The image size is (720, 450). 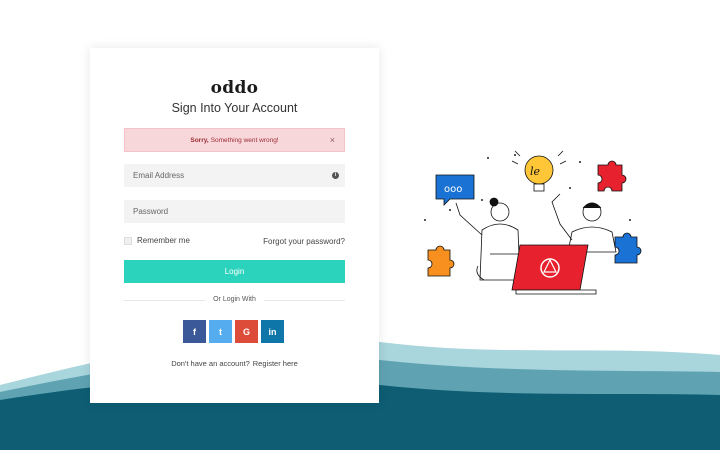 I want to click on twitter-button: t, so click(x=220, y=331).